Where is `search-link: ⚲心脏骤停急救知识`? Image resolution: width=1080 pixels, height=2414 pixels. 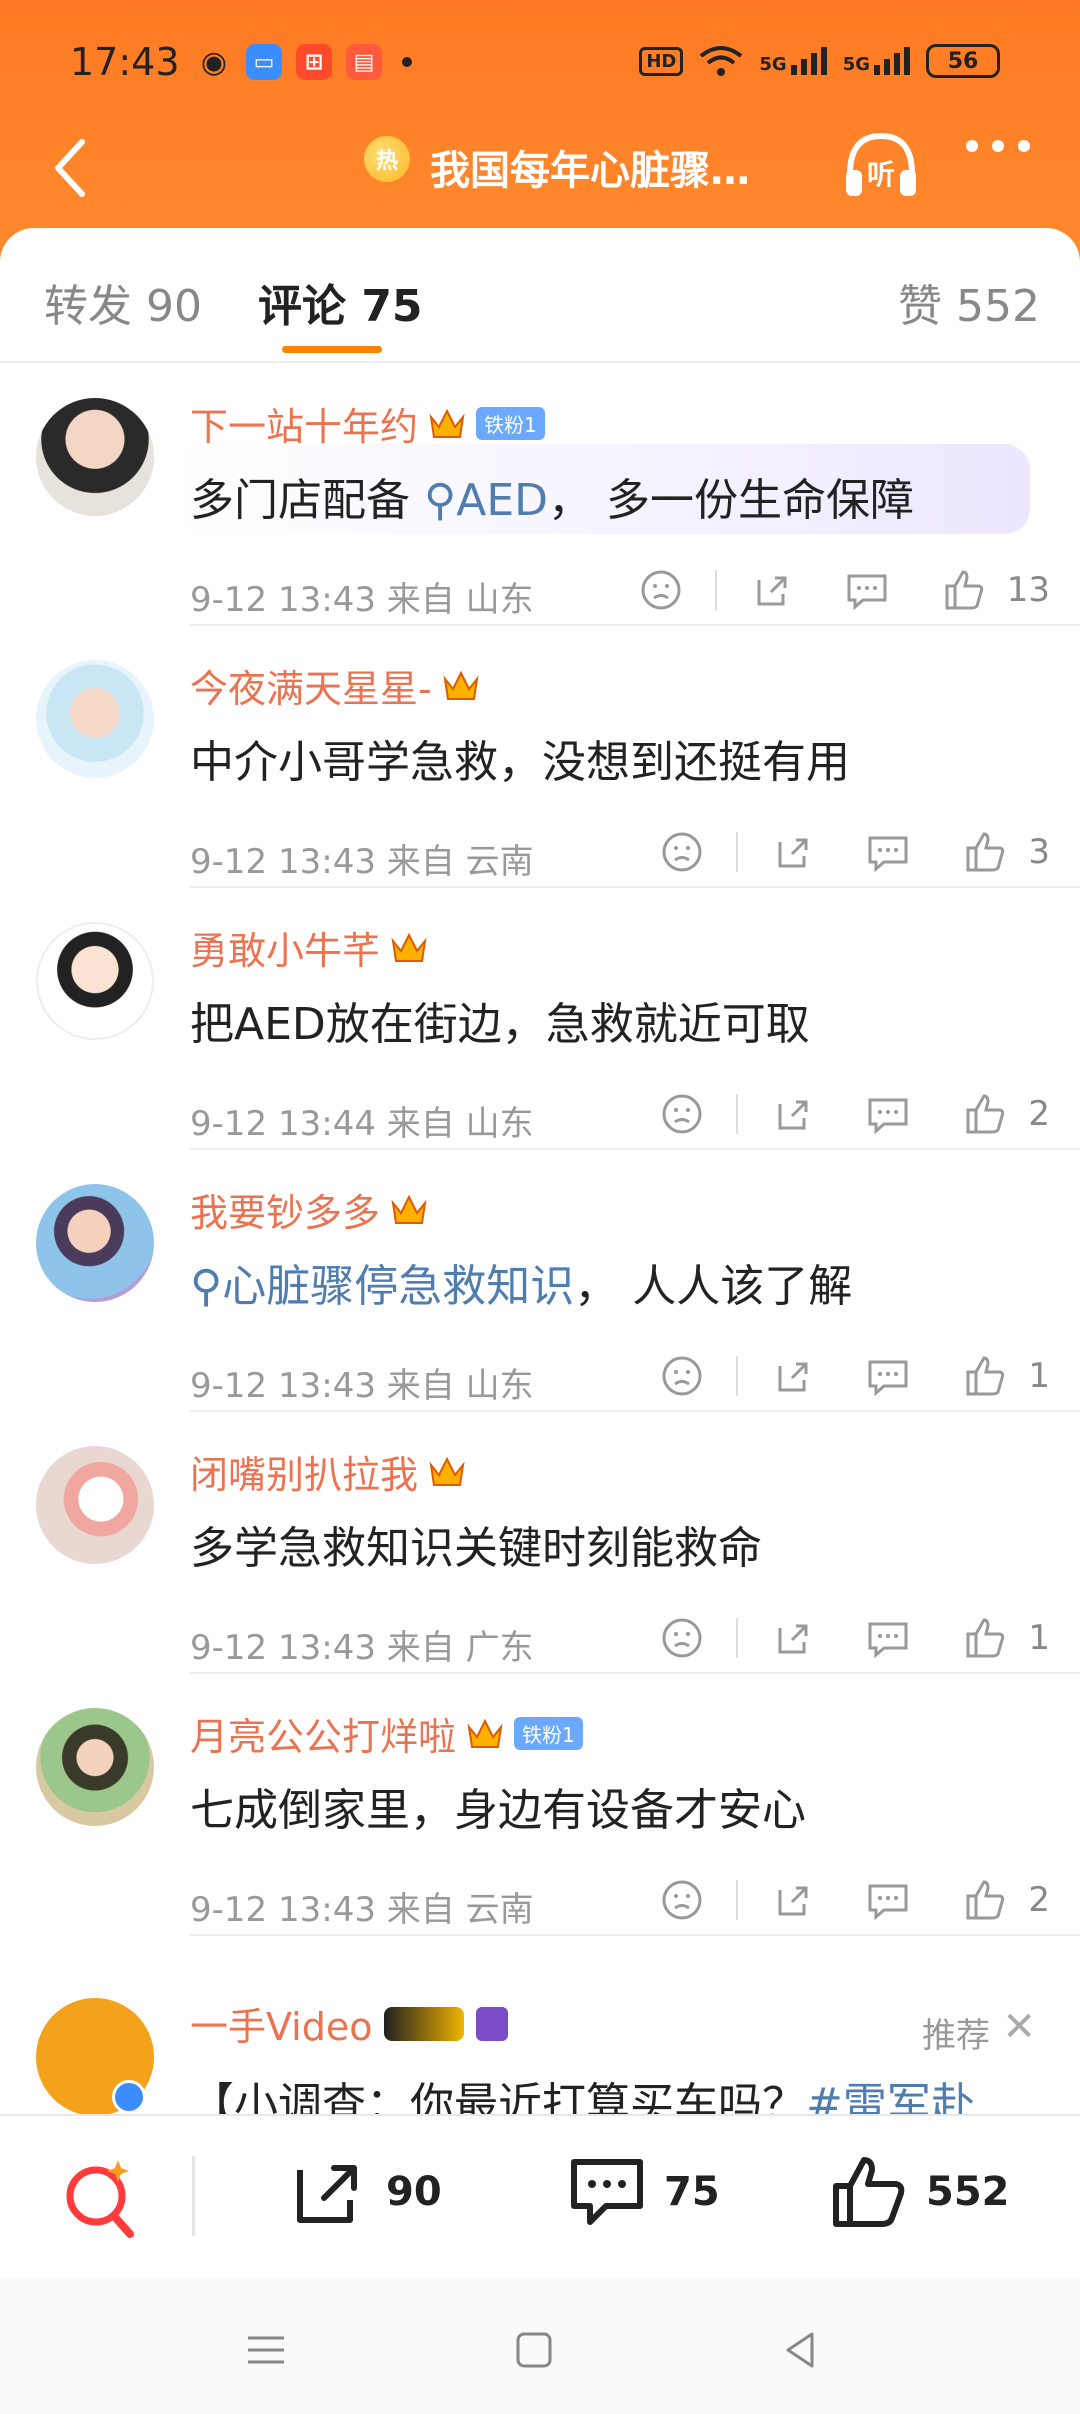
search-link: ⚲心脏骤停急救知识 is located at coordinates (382, 1286).